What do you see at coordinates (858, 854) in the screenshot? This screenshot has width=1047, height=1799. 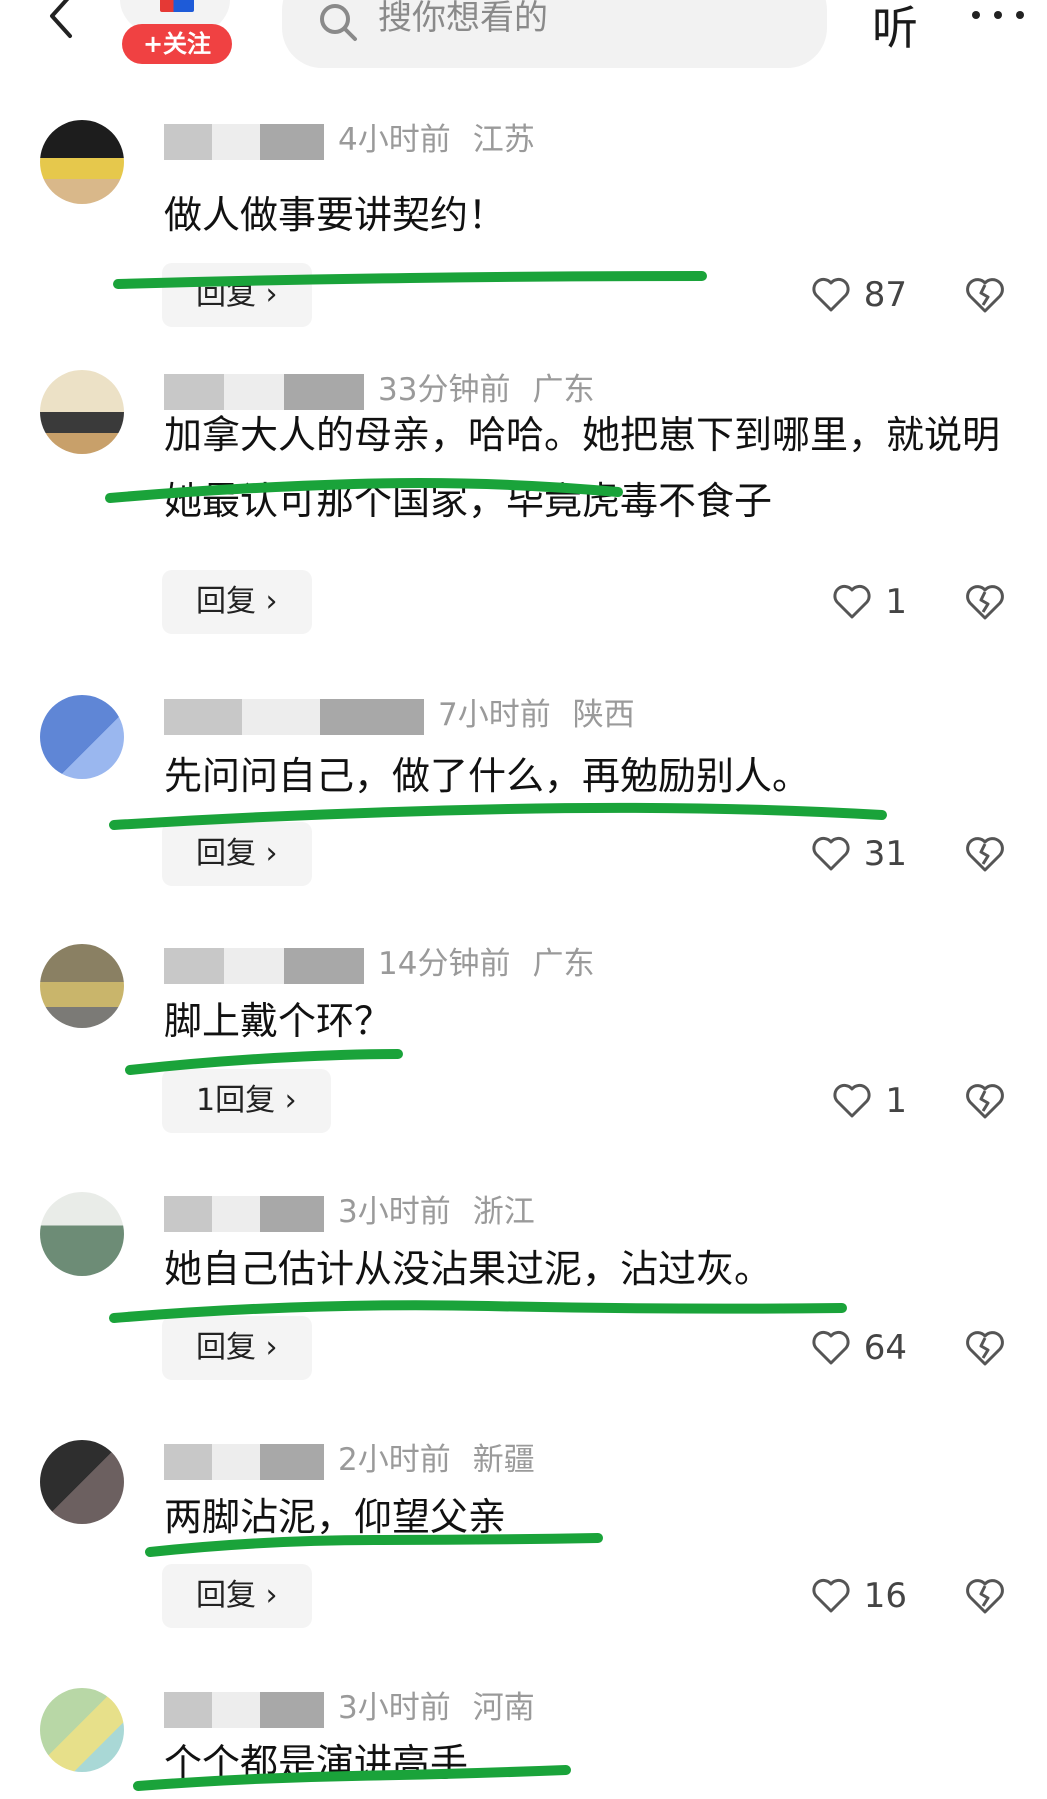 I see `like-button: 31` at bounding box center [858, 854].